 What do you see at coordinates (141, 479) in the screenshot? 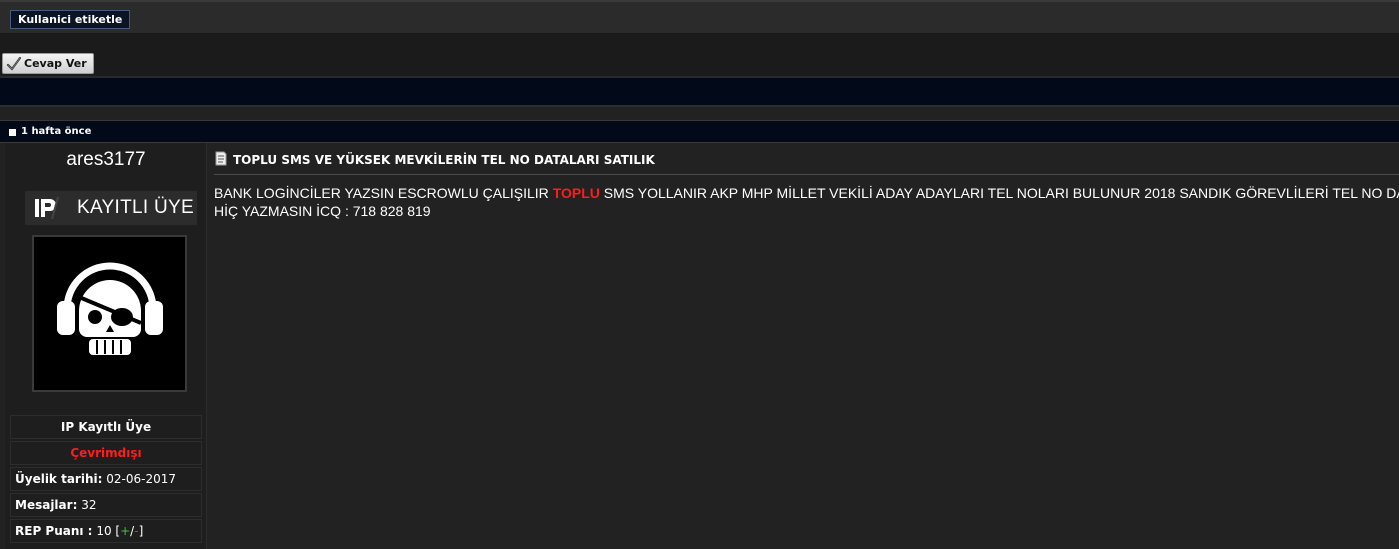
I see `member-since-value: 02-06-2017` at bounding box center [141, 479].